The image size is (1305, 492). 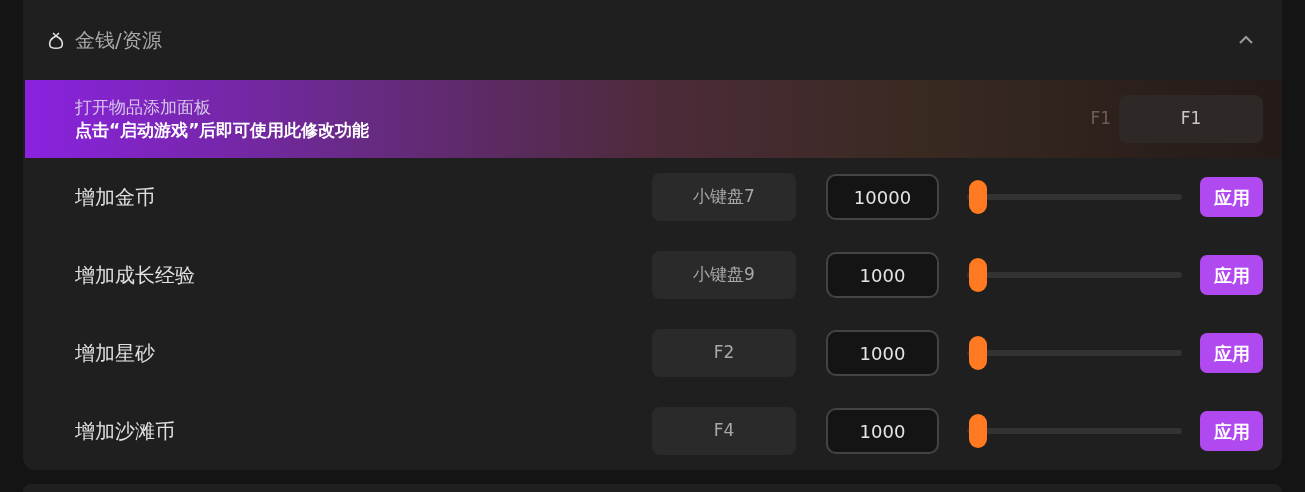 What do you see at coordinates (724, 353) in the screenshot?
I see `hotkey-button: F2` at bounding box center [724, 353].